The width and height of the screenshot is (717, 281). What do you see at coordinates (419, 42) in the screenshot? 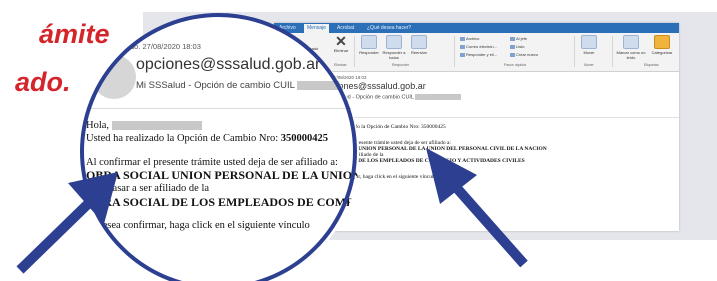
I see `forward-icon` at bounding box center [419, 42].